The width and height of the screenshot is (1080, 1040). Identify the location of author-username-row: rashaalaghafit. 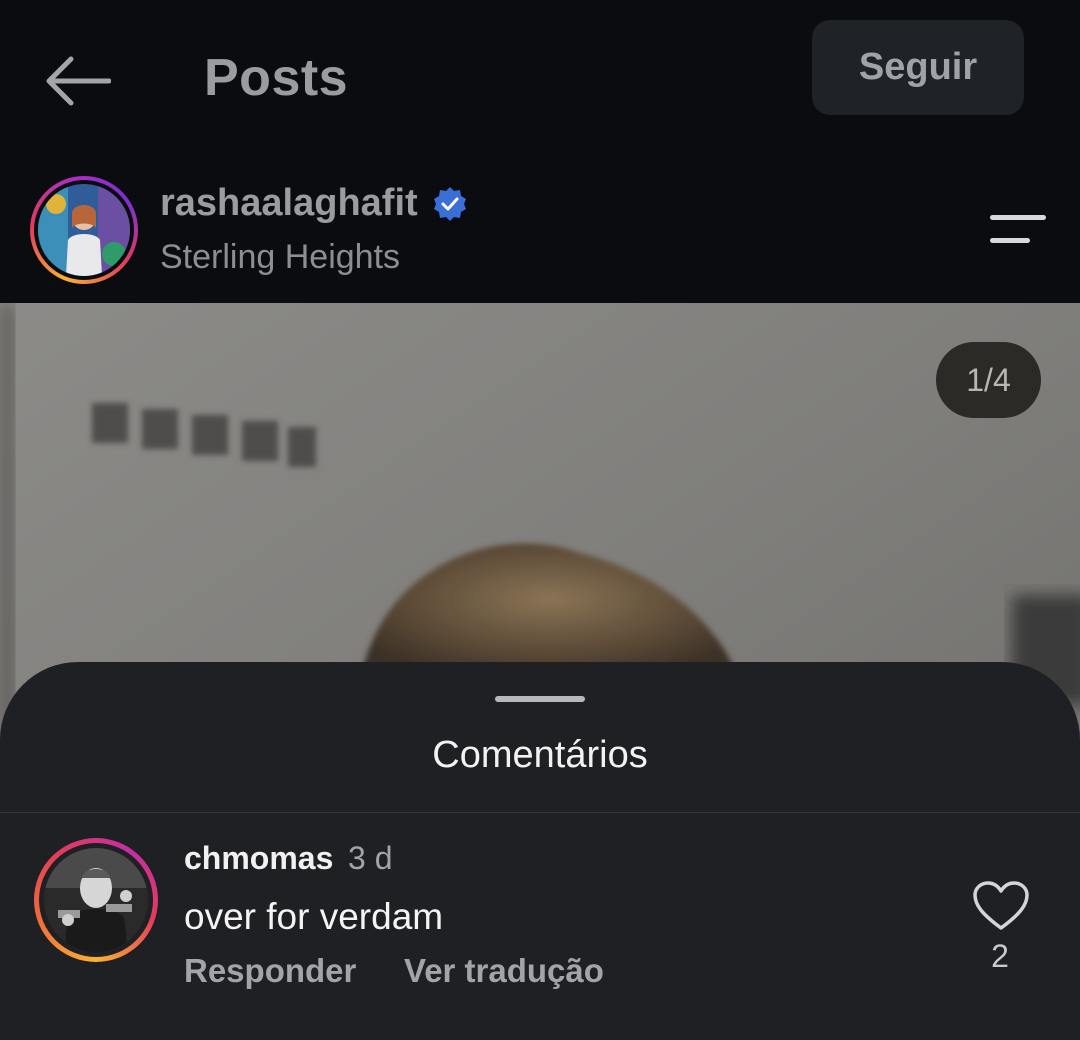
(314, 203).